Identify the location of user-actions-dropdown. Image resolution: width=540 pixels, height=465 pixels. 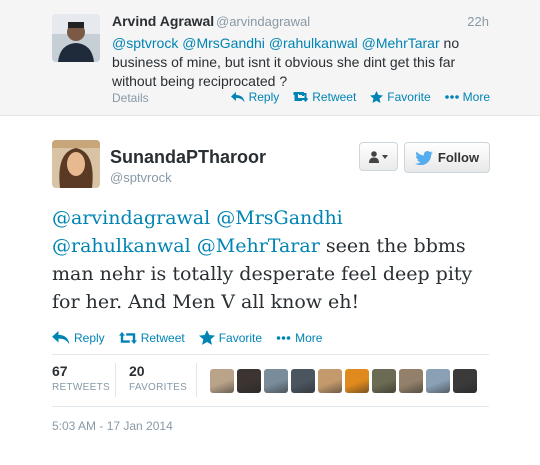
(378, 156).